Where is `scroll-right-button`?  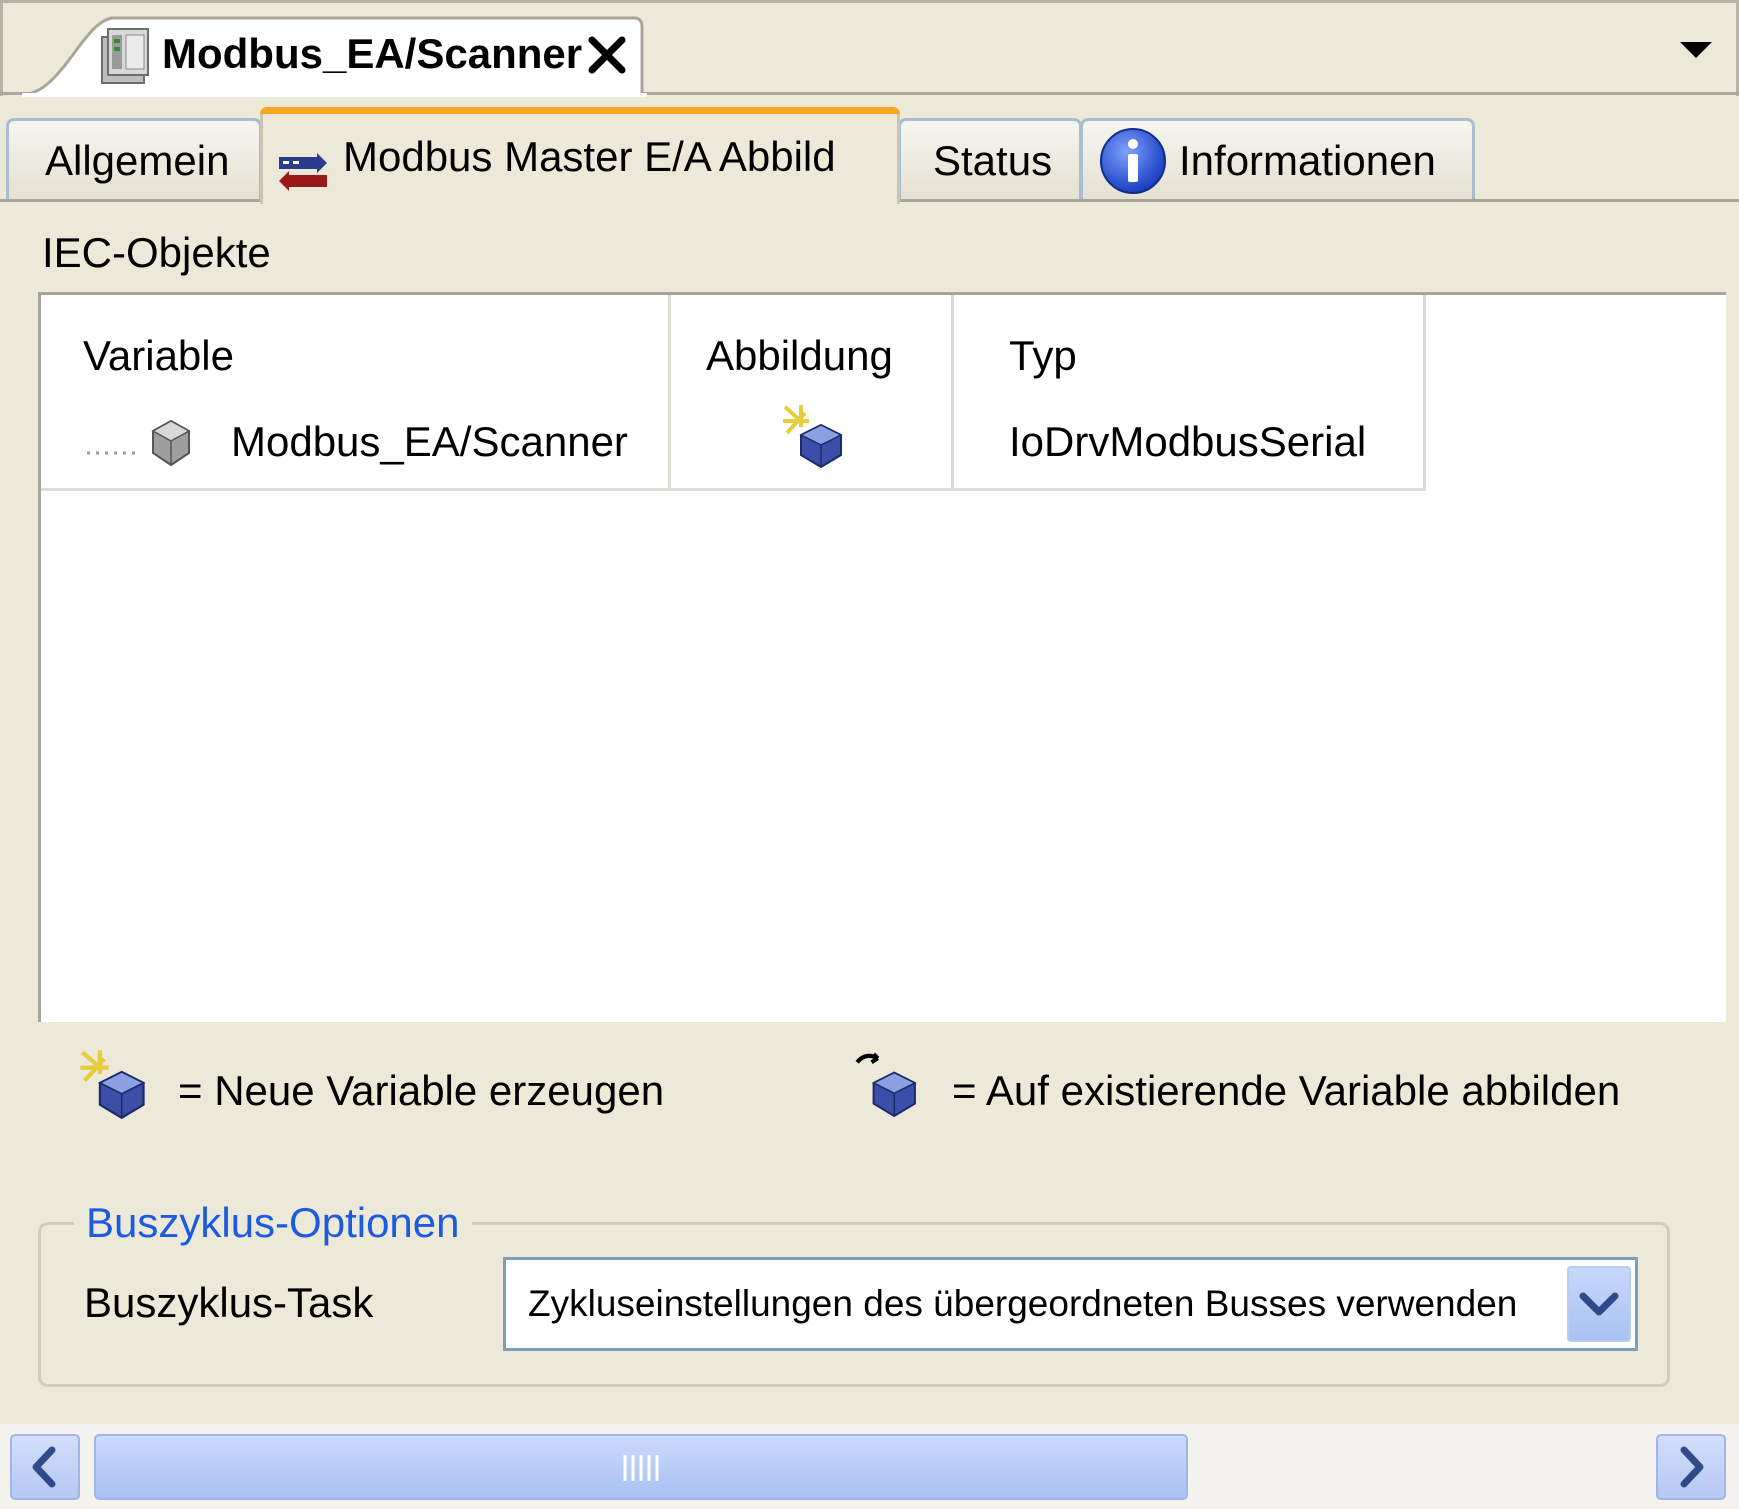
scroll-right-button is located at coordinates (1691, 1467).